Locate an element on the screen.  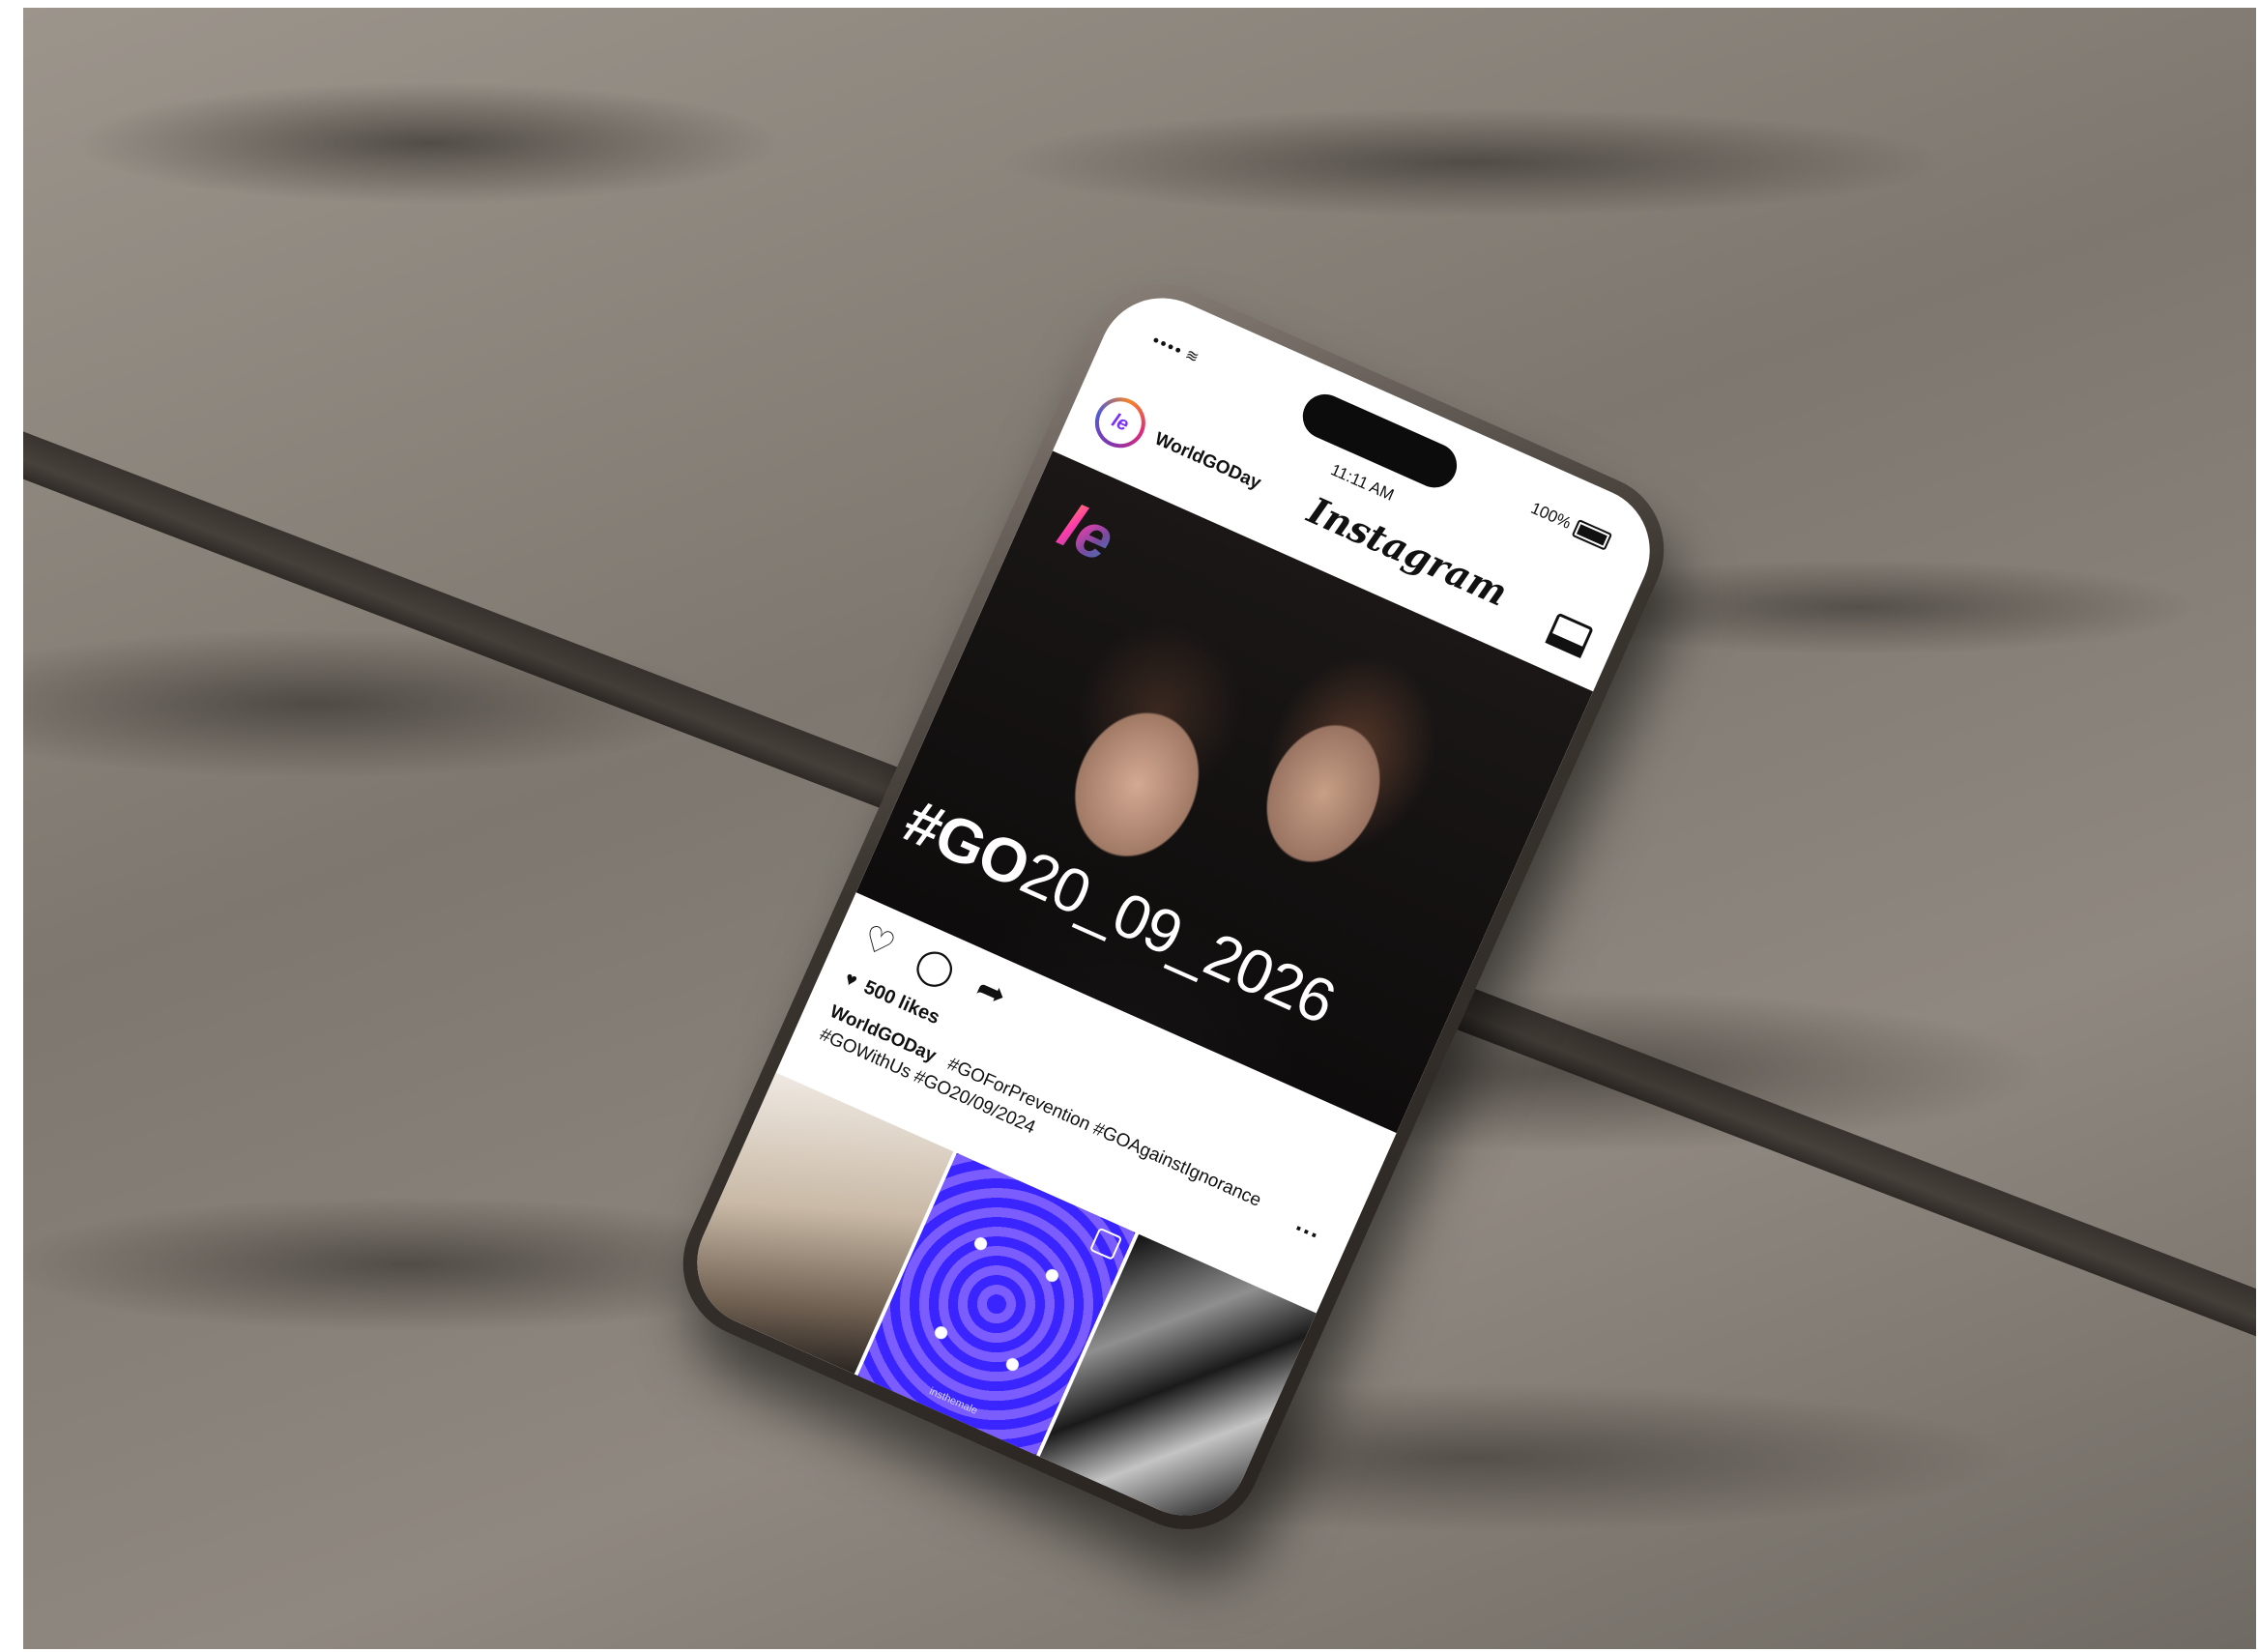
comment-icon: ◯ is located at coordinates (935, 967).